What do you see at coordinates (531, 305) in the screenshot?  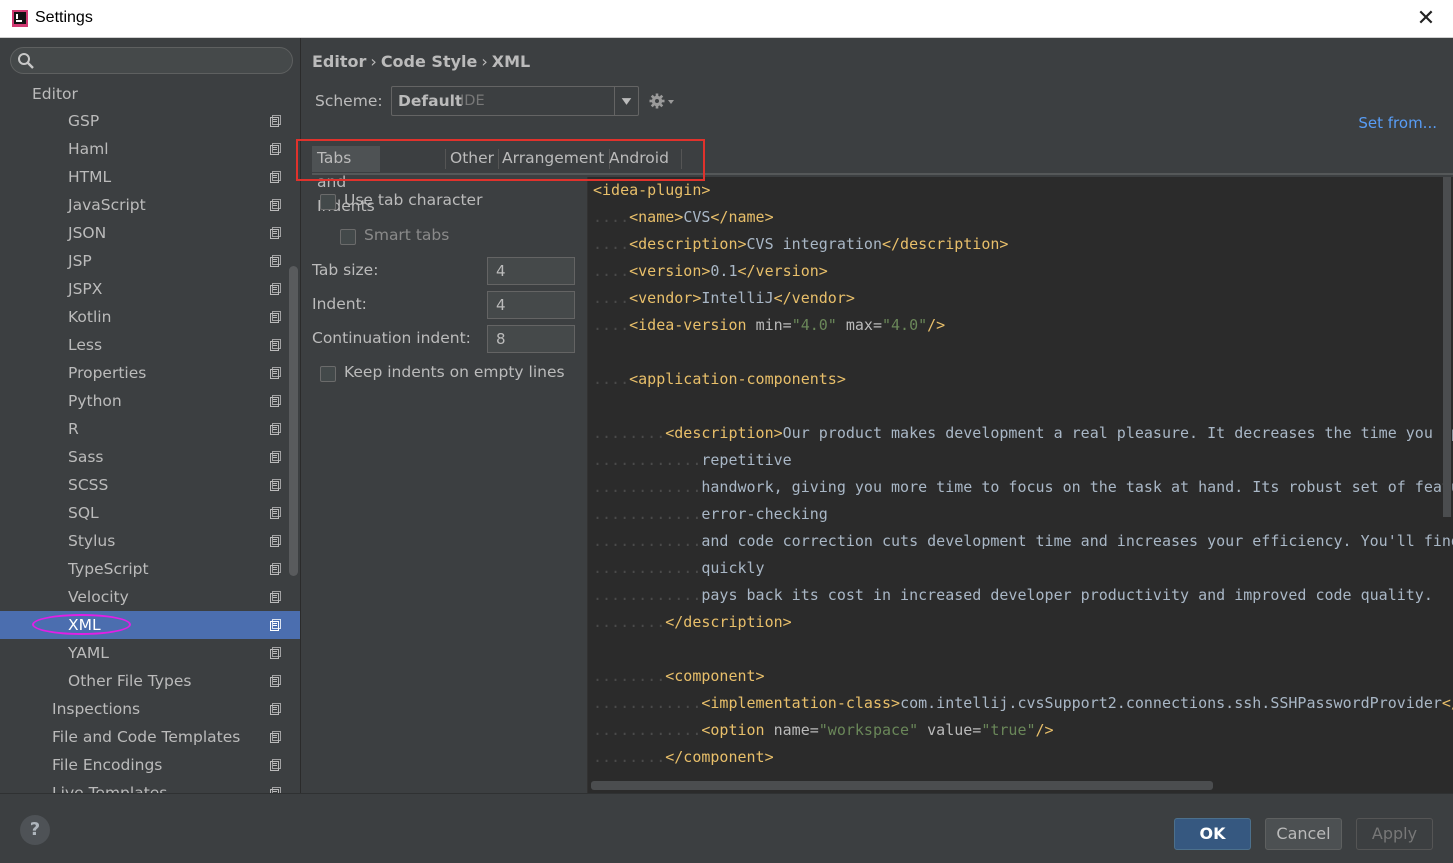 I see `indent-field: 4` at bounding box center [531, 305].